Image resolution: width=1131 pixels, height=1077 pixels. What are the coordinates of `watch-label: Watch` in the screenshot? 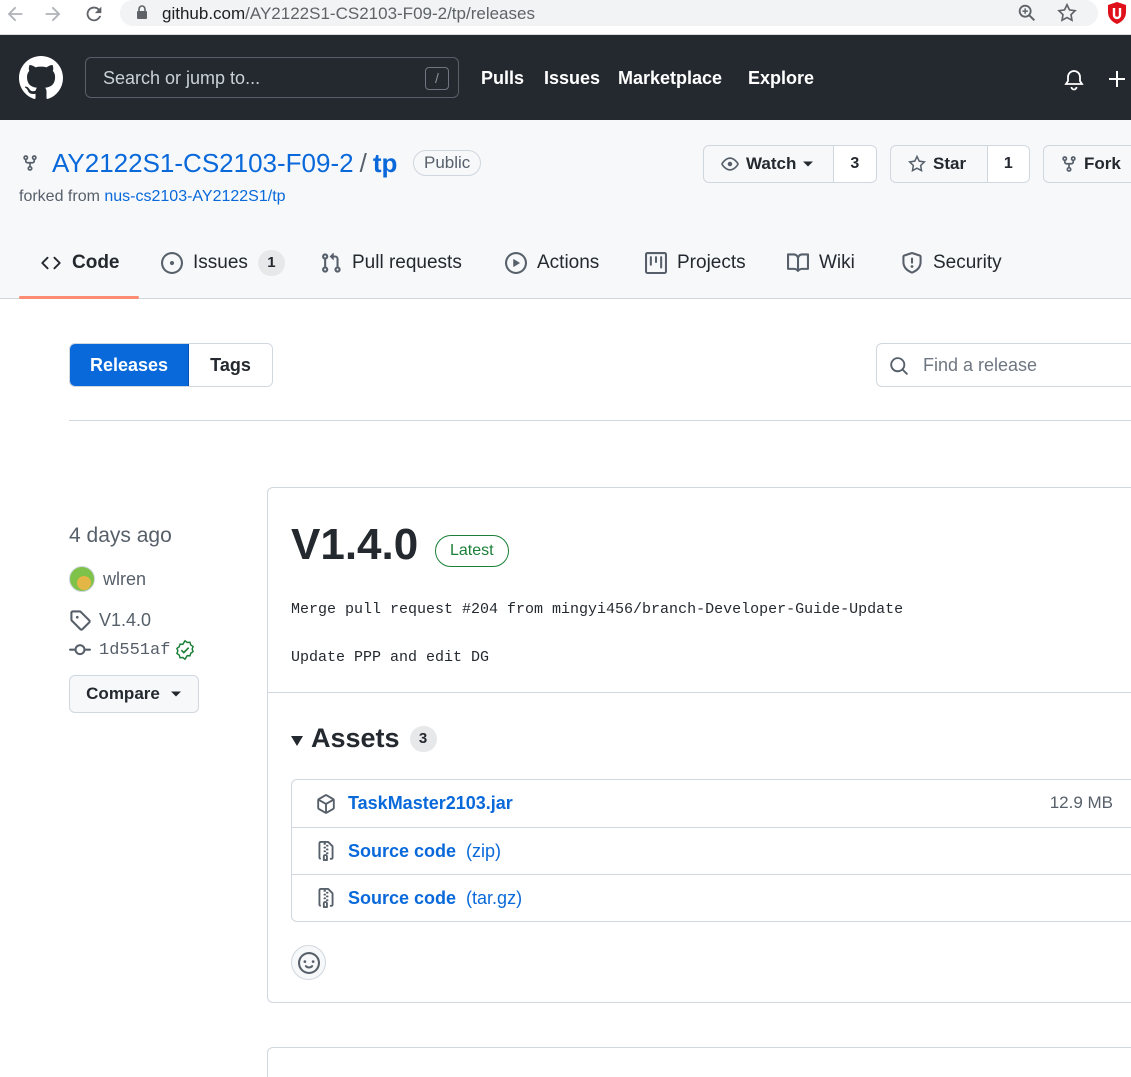 It's located at (771, 163).